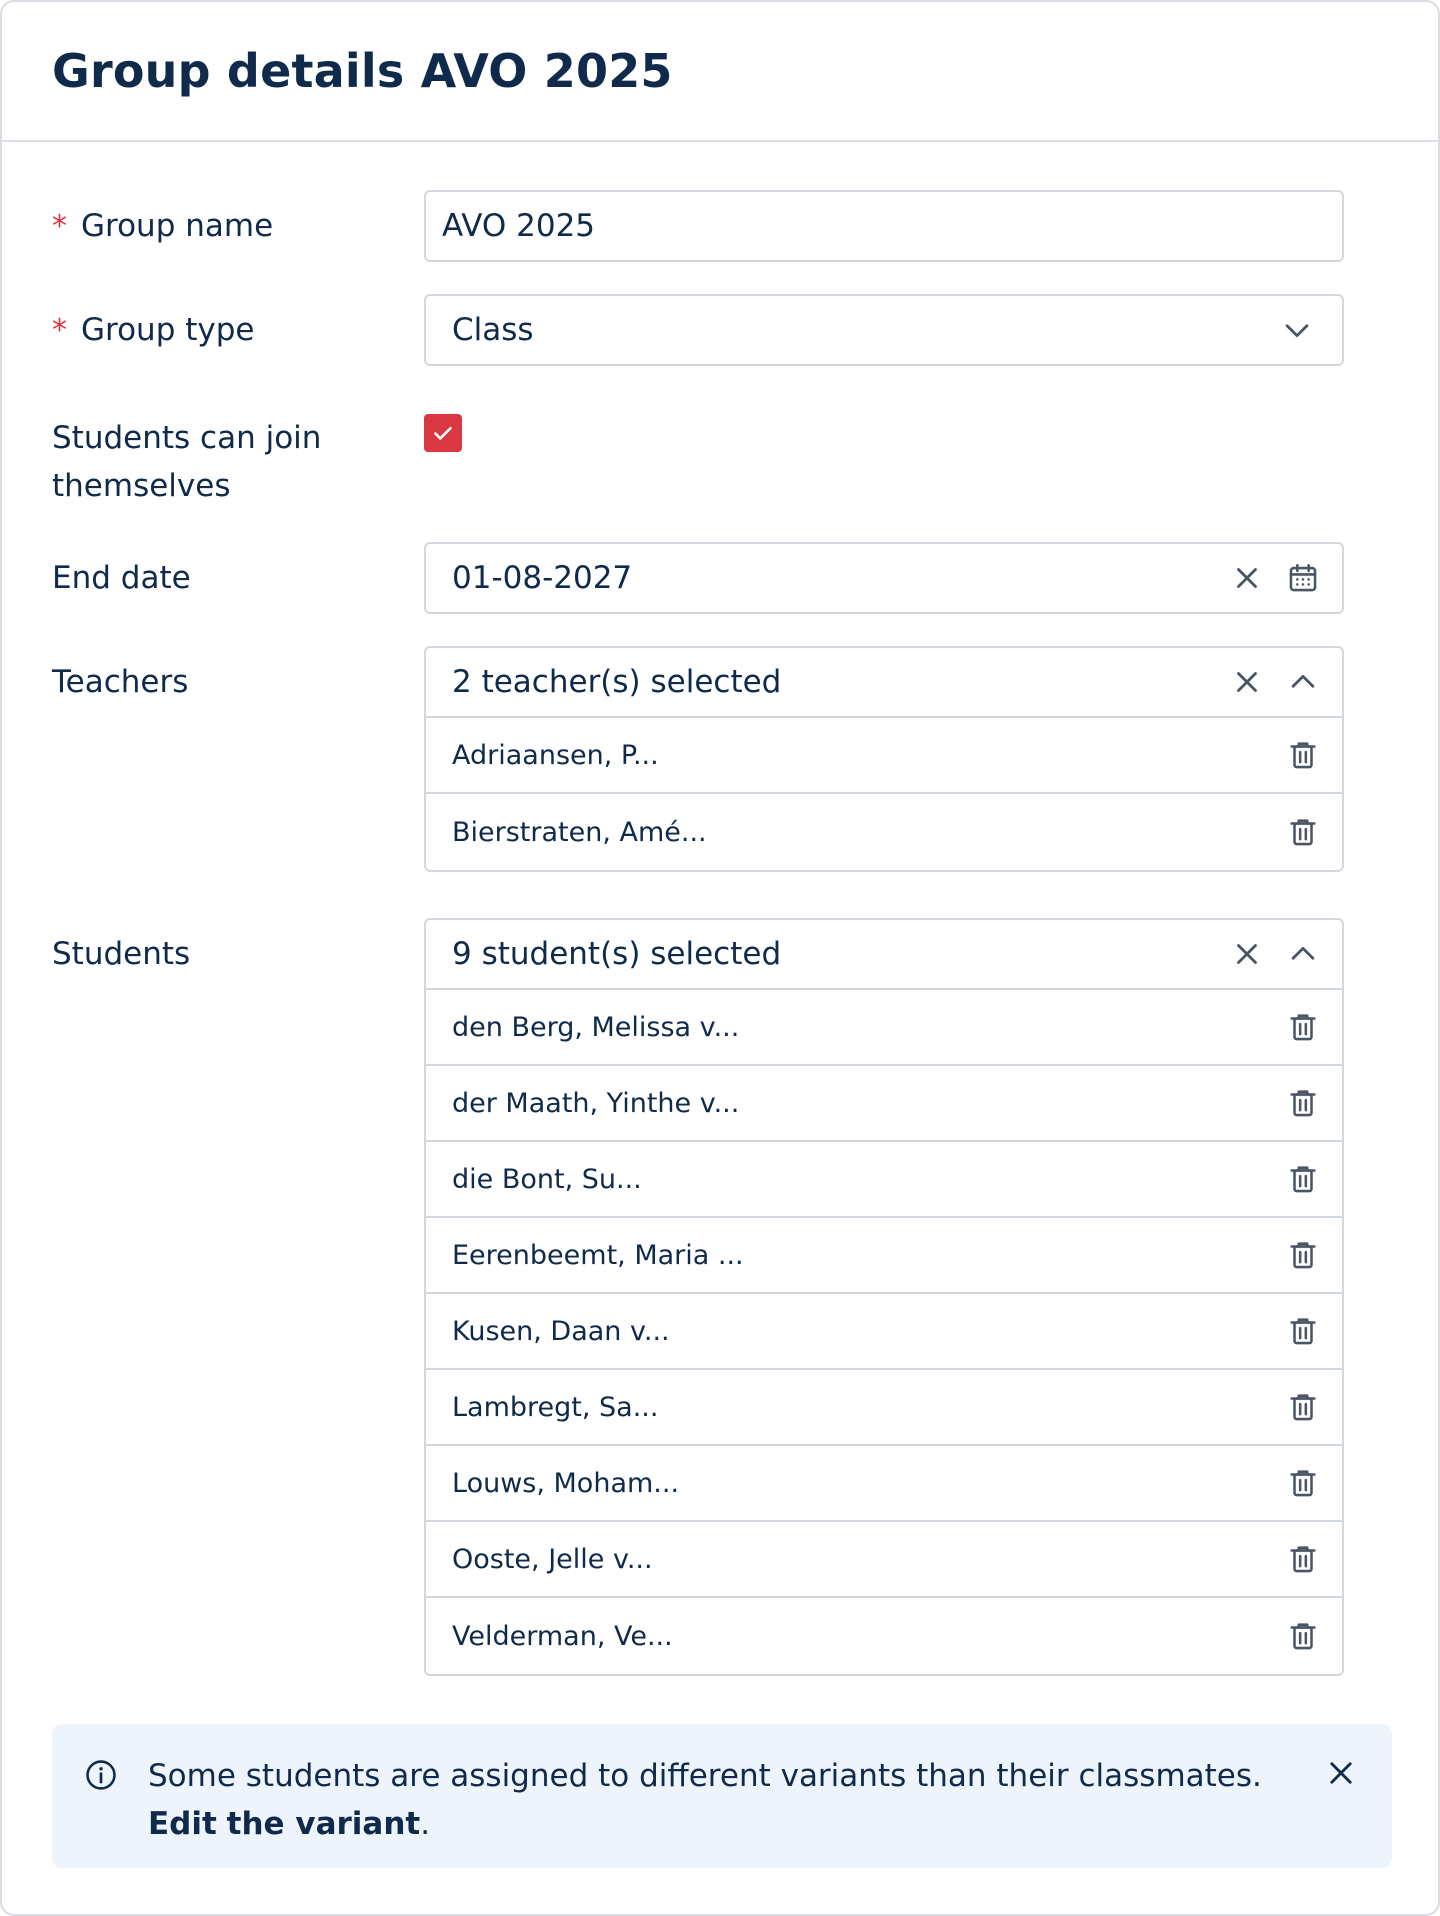  Describe the element at coordinates (884, 955) in the screenshot. I see `students-select-header: 9 student(s) selected` at that location.